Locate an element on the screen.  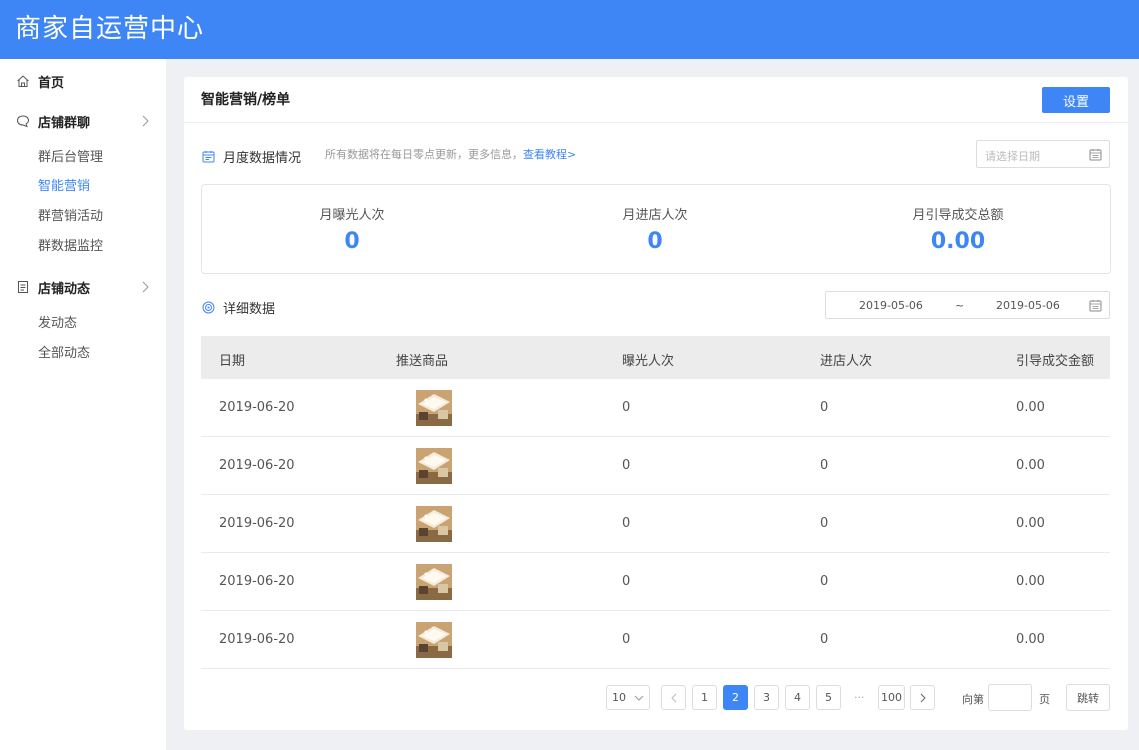
month-date-picker: 请选择日期 is located at coordinates (1043, 154).